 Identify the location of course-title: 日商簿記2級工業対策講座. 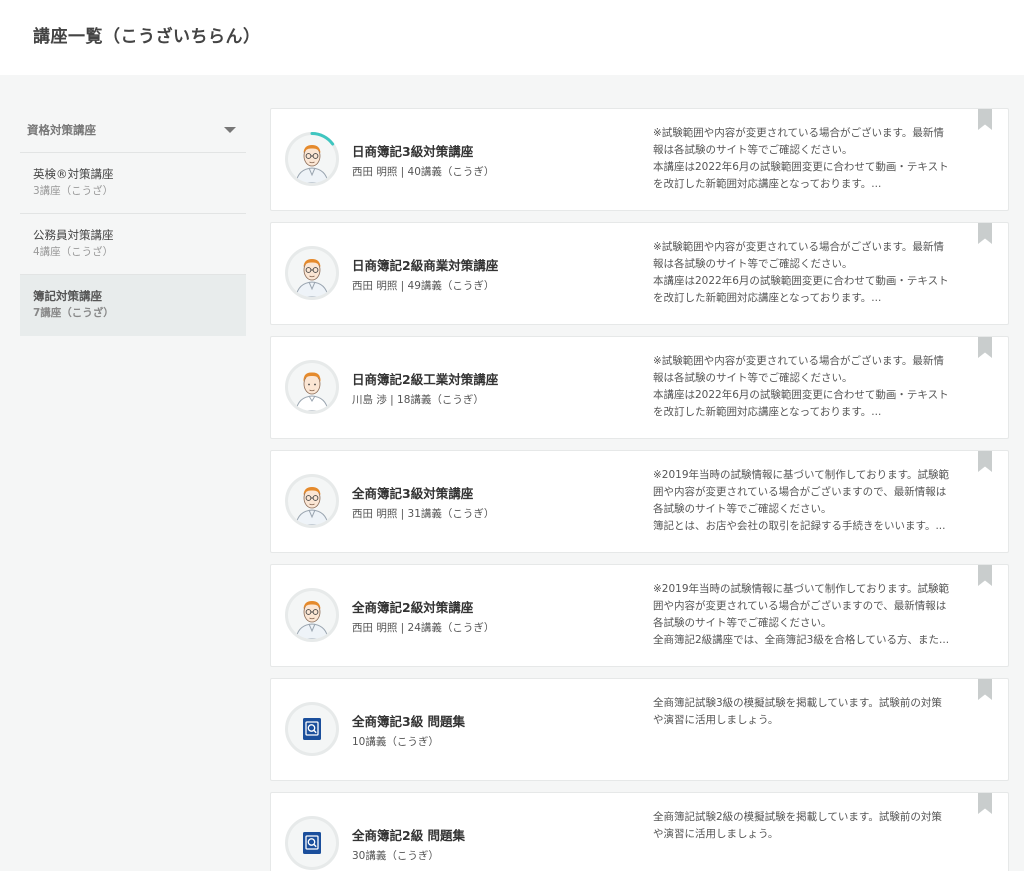
(425, 379).